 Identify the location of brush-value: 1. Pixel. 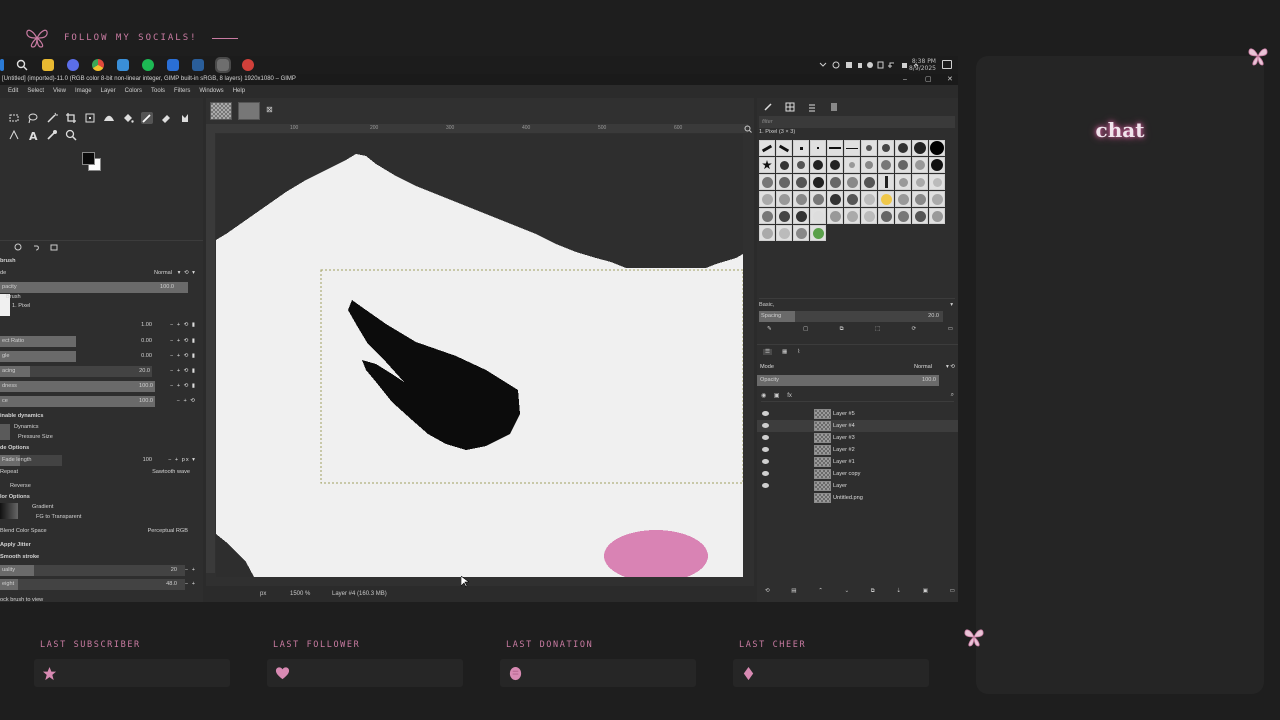
(112, 306).